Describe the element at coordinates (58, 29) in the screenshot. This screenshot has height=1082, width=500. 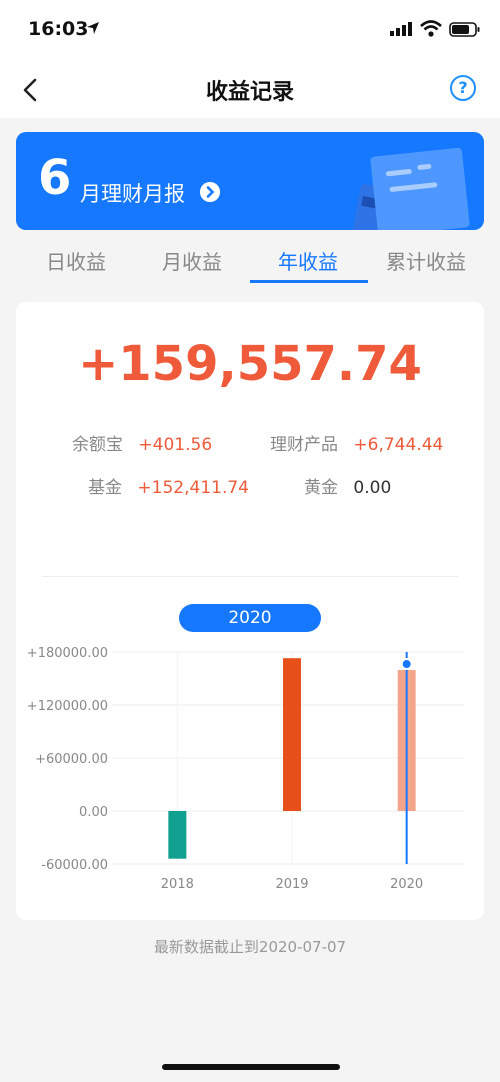
I see `status-time: 16:03` at that location.